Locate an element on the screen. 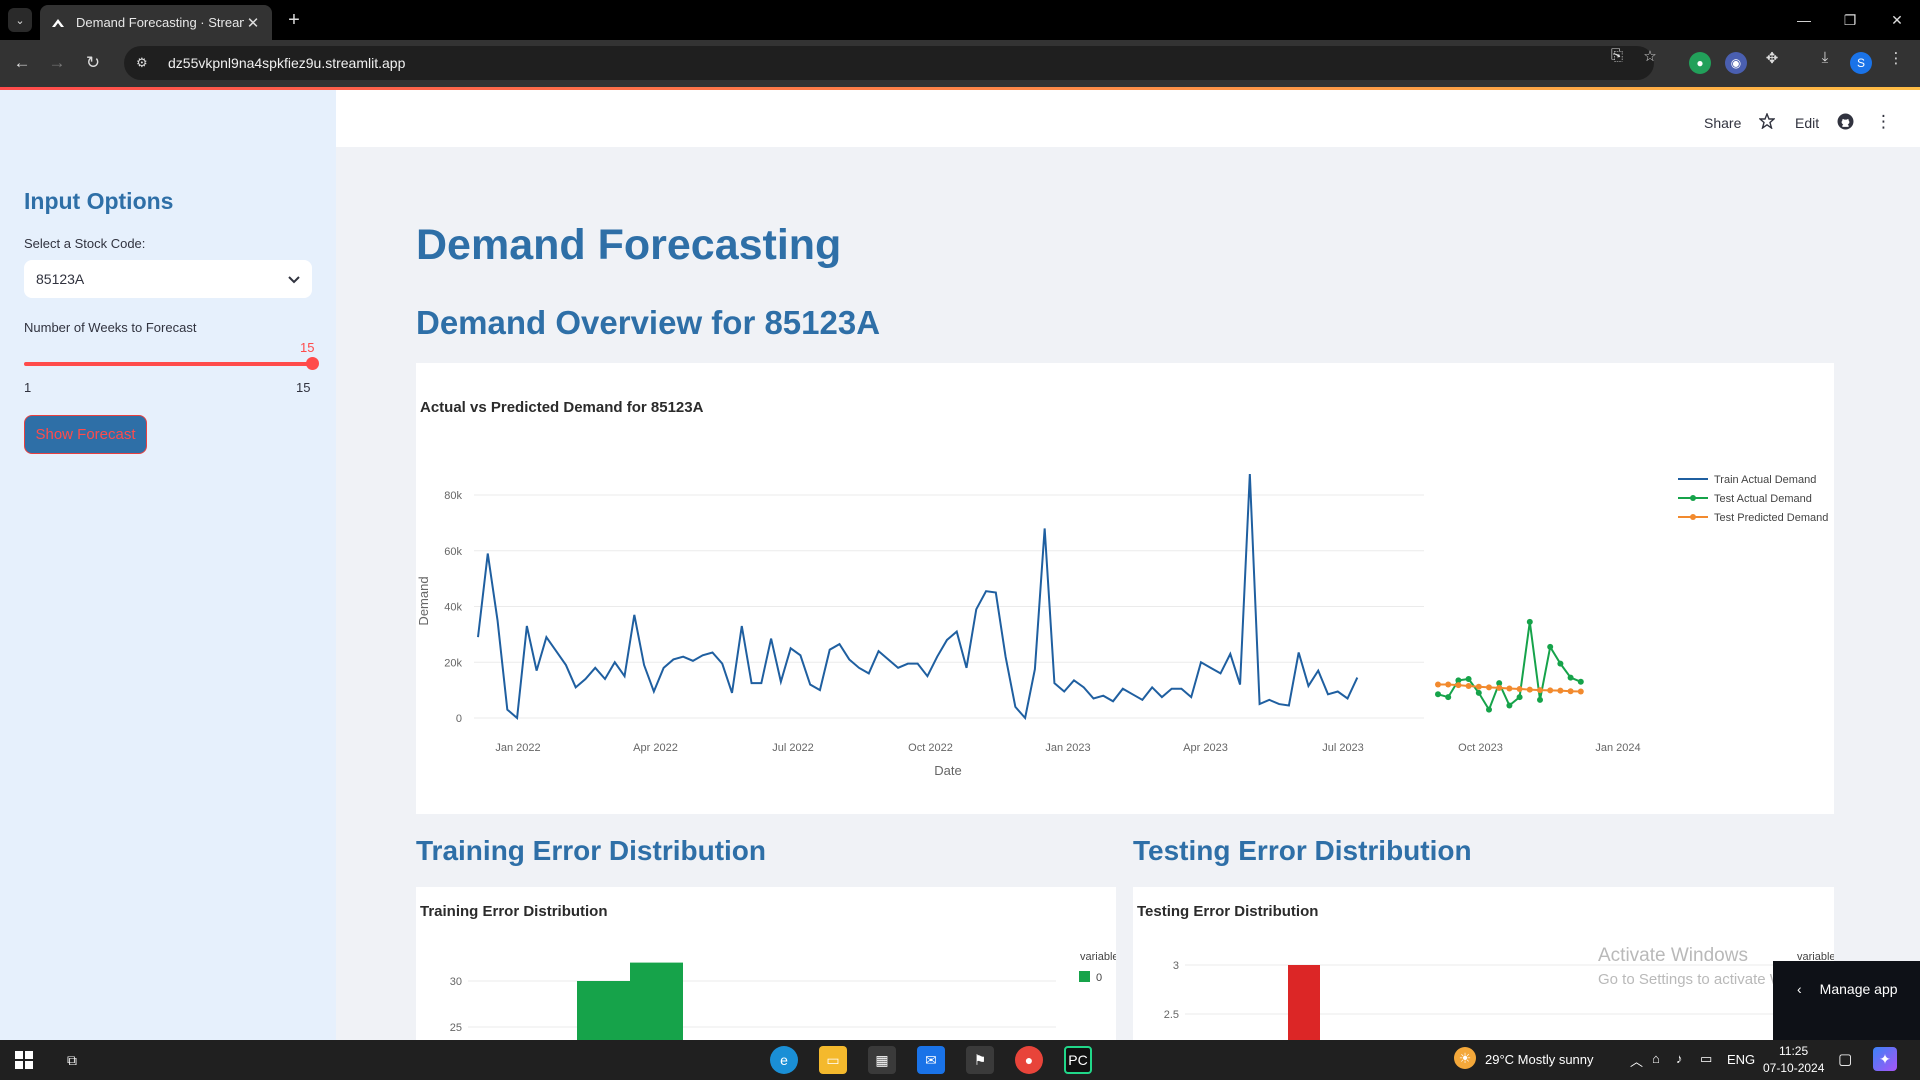 The image size is (1920, 1080). app-icon: ⚑ is located at coordinates (980, 1060).